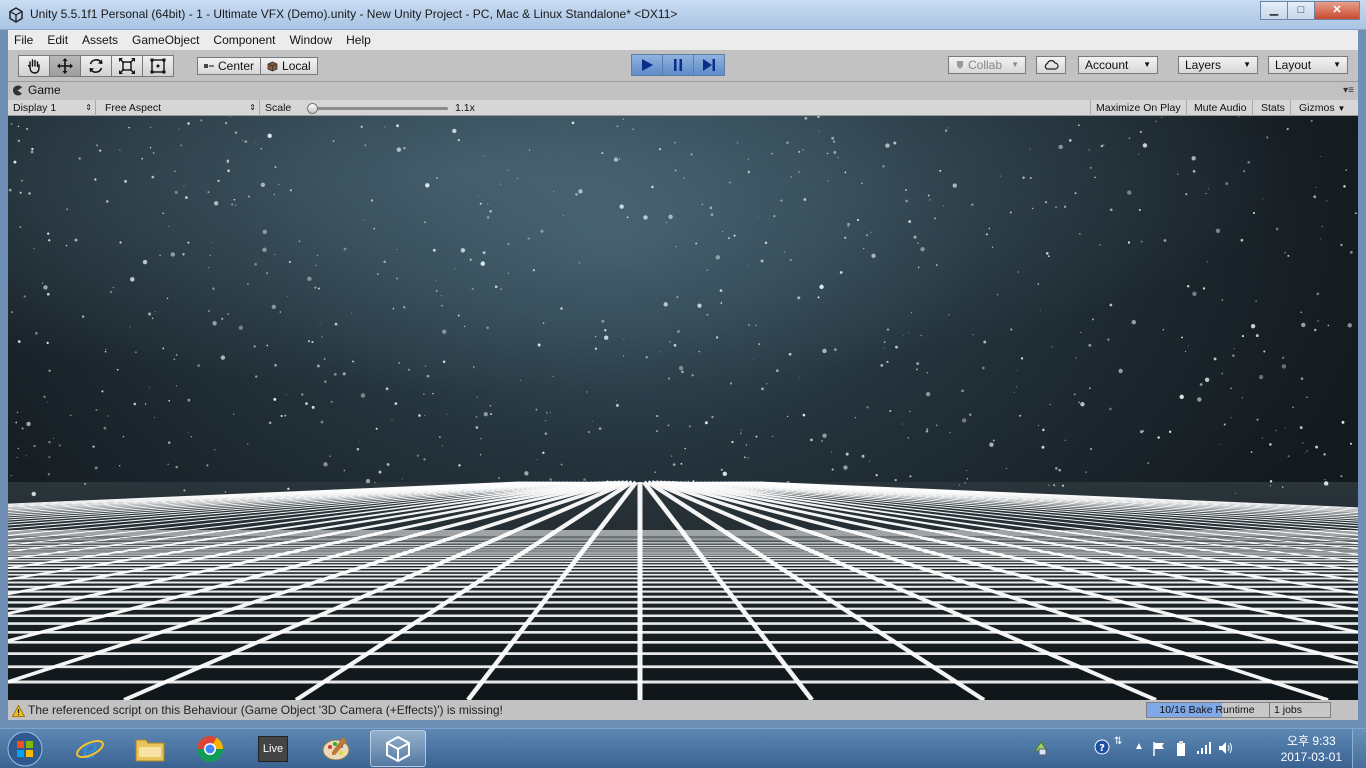 The height and width of the screenshot is (768, 1366). Describe the element at coordinates (1138, 108) in the screenshot. I see `maximize-on-play-toggle: Maximize On Play` at that location.